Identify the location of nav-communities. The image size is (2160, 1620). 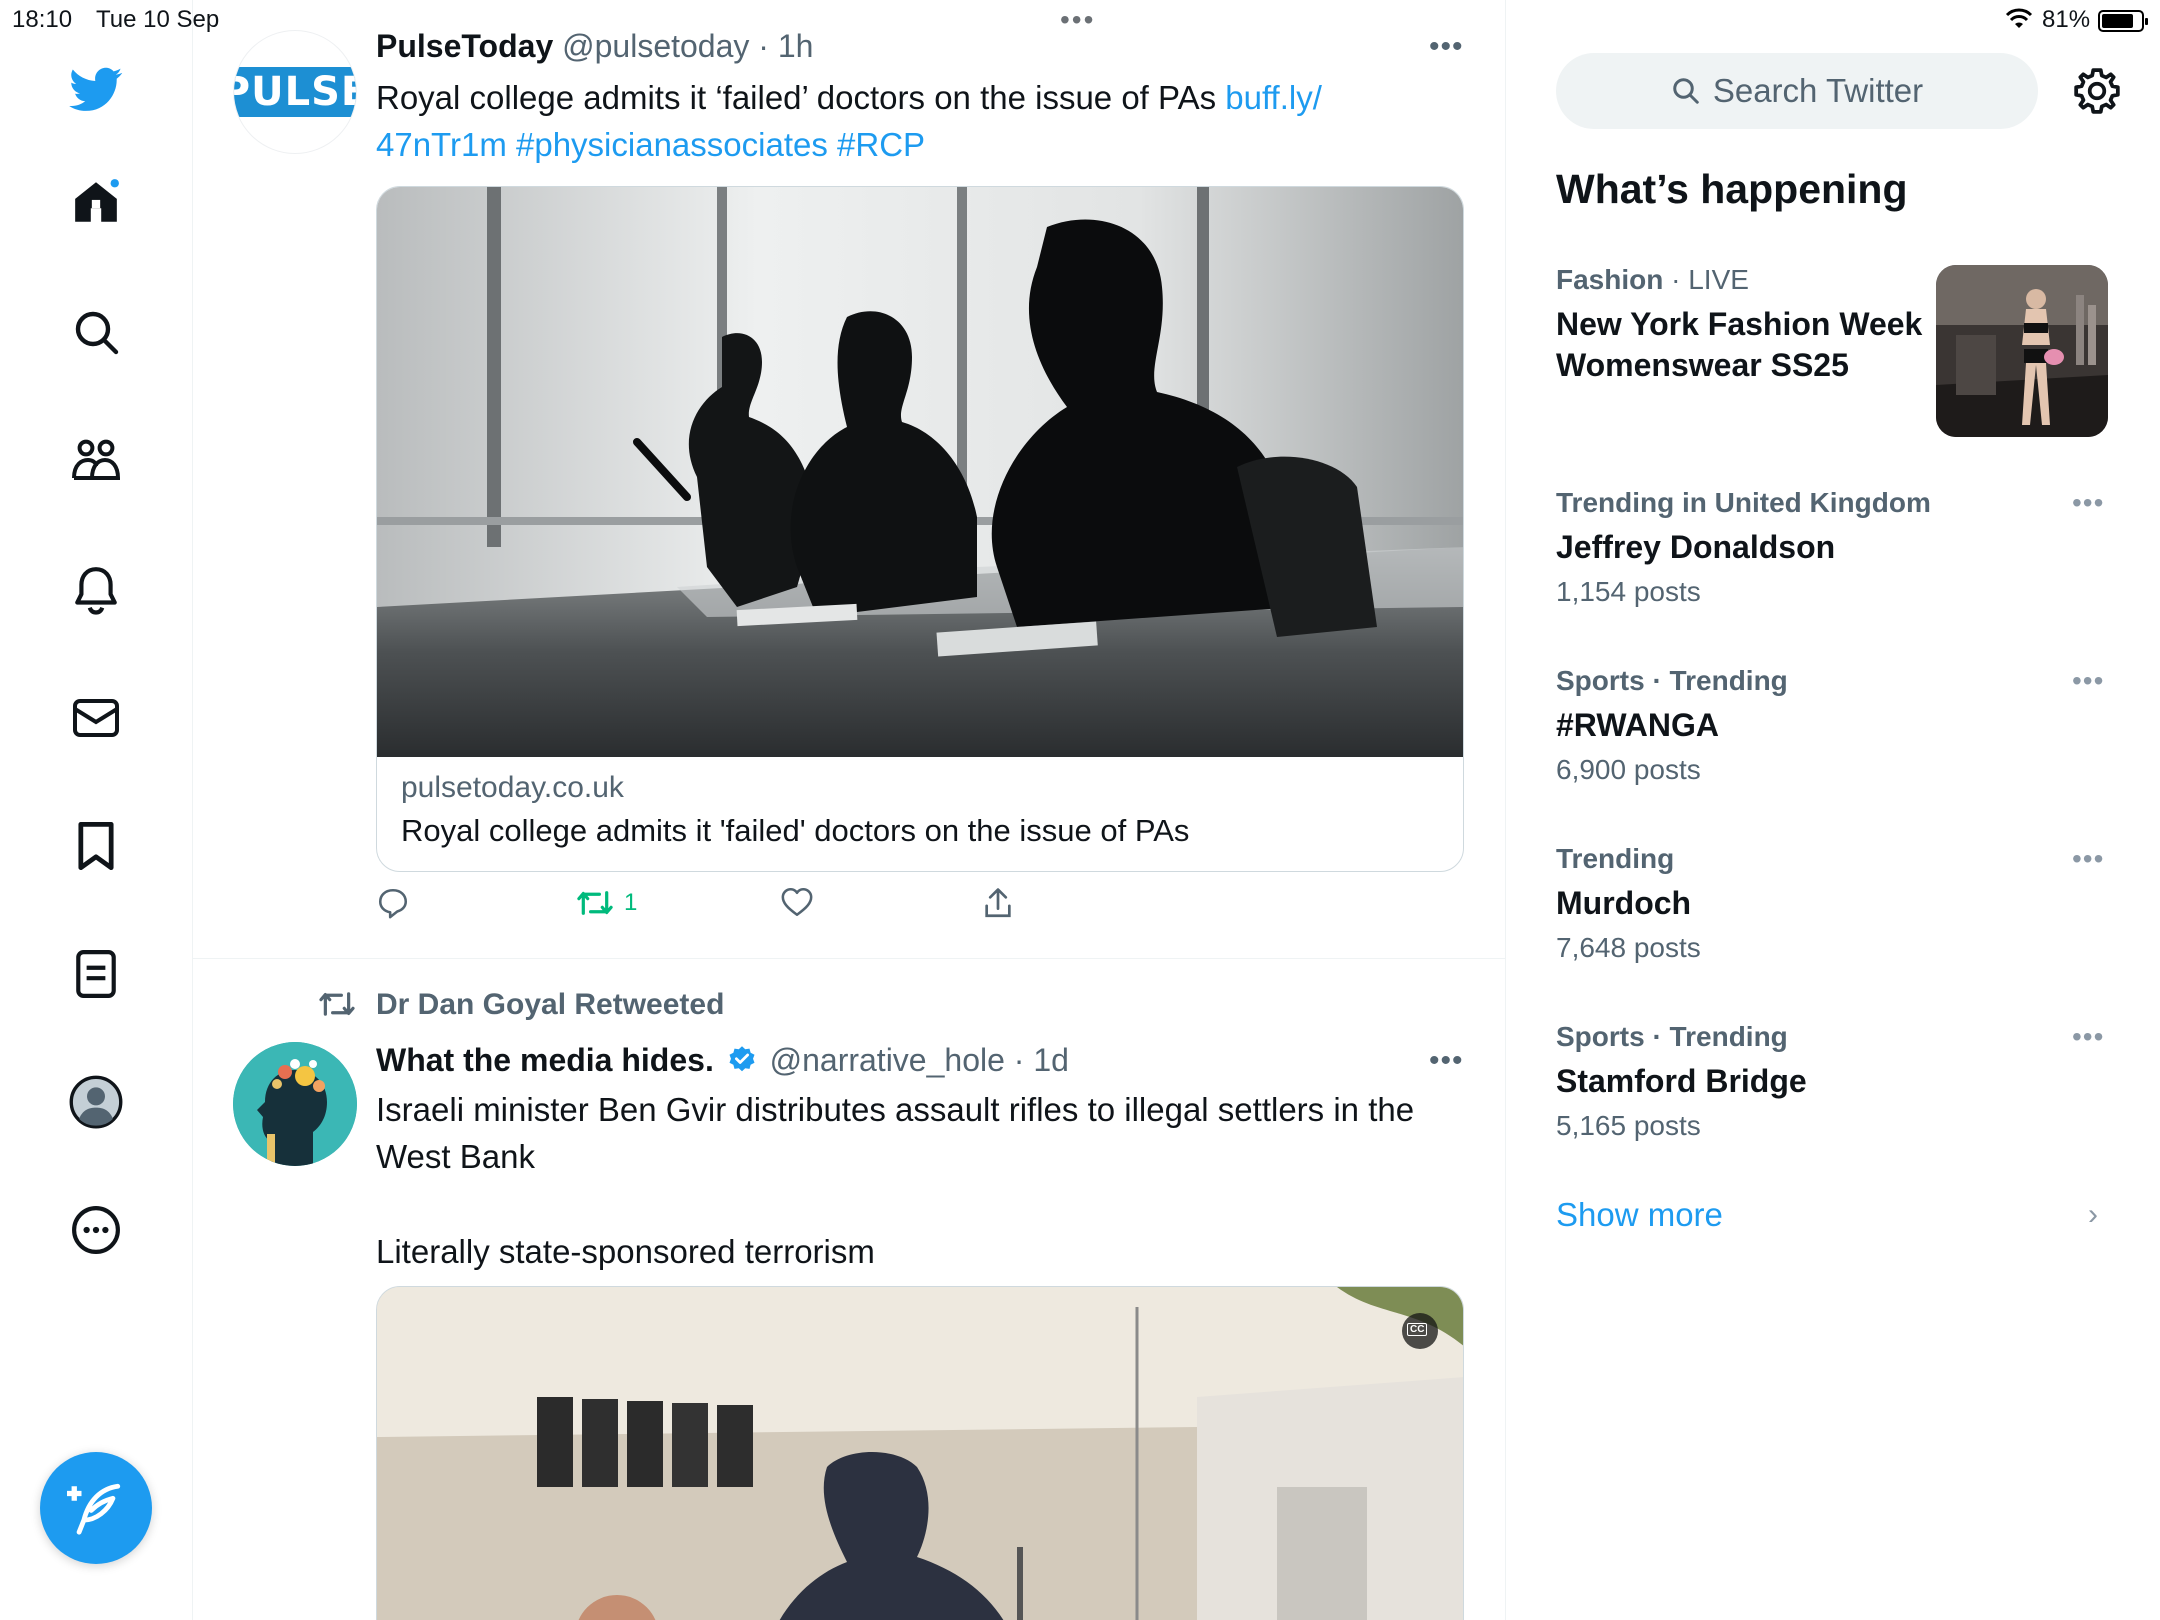
(96, 460).